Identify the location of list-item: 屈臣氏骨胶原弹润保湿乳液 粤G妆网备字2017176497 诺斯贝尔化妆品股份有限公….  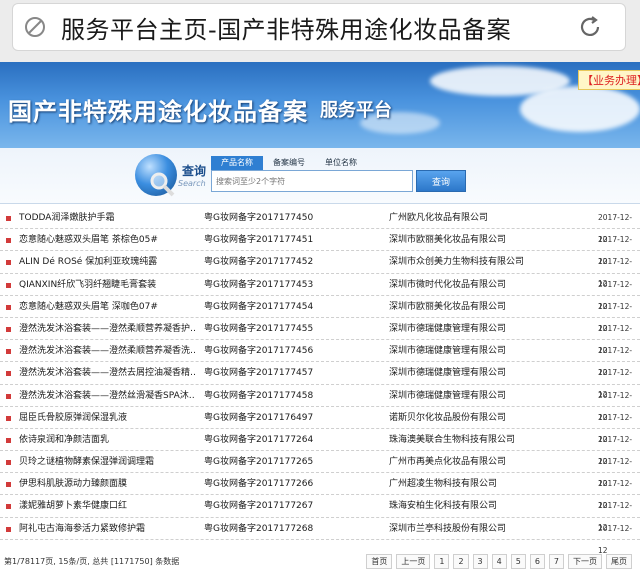
(320, 425).